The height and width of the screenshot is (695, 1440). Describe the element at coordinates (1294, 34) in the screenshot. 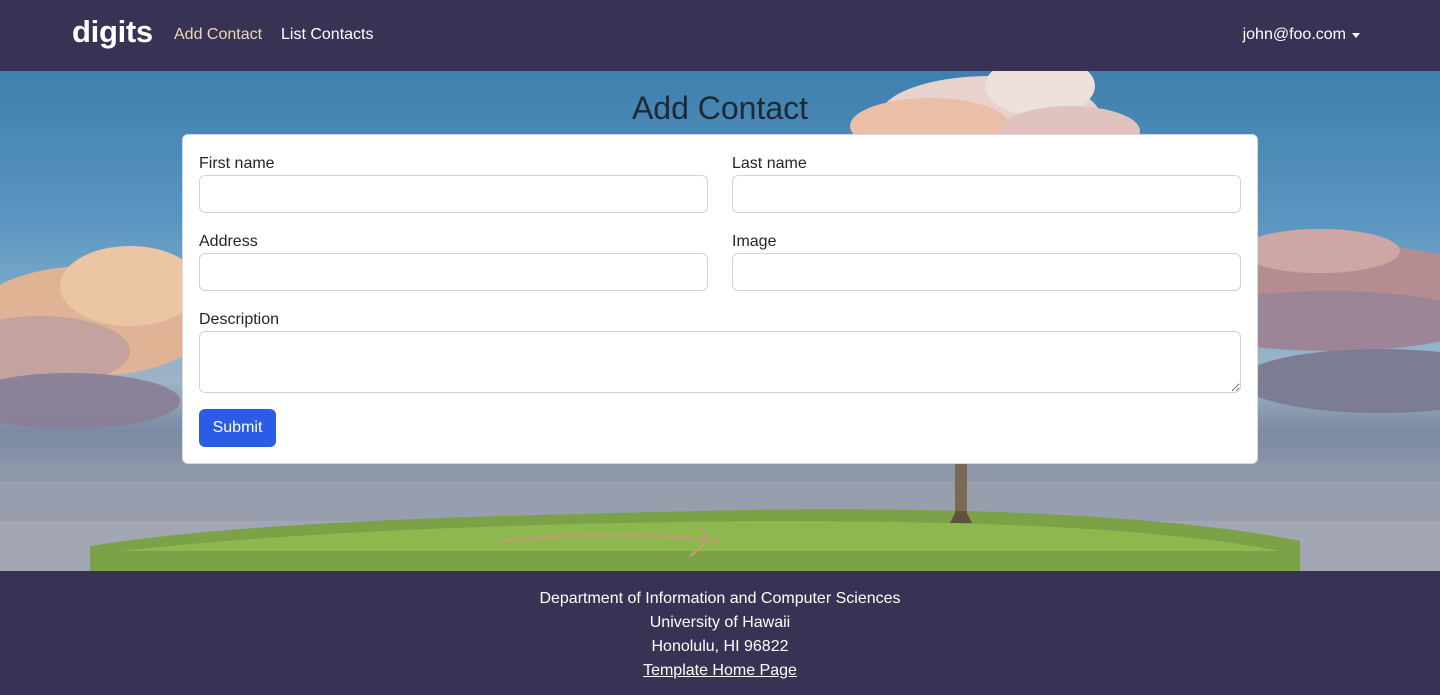

I see `user-email: john@foo.com` at that location.